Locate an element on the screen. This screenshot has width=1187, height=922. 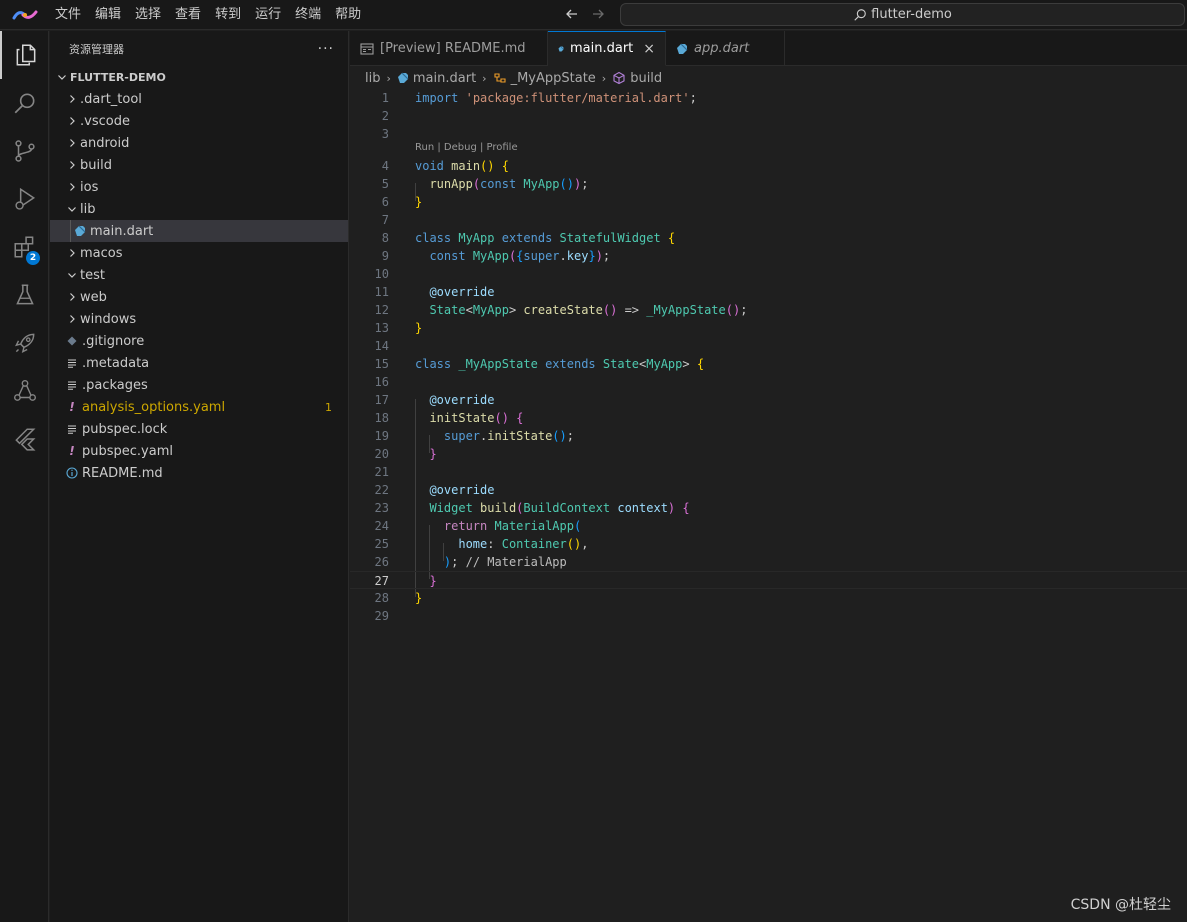
line-number: 7 is located at coordinates (385, 220).